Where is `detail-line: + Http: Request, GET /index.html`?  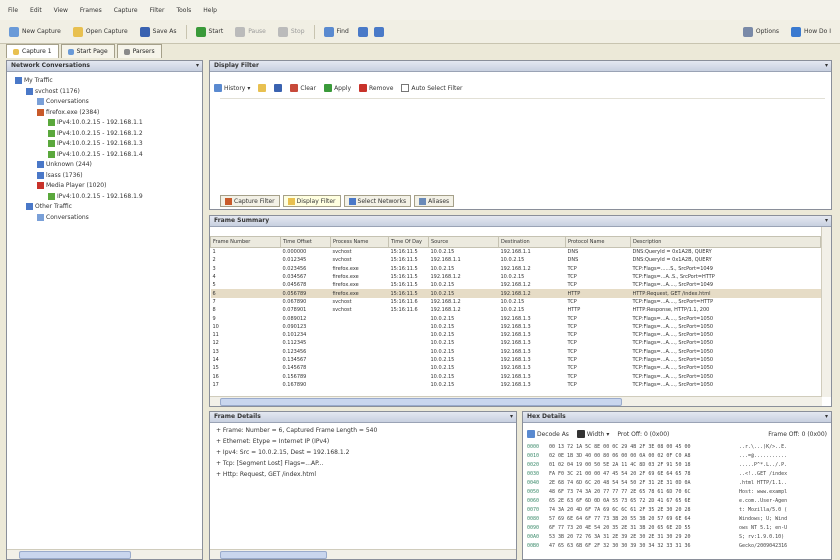 detail-line: + Http: Request, GET /index.html is located at coordinates (266, 474).